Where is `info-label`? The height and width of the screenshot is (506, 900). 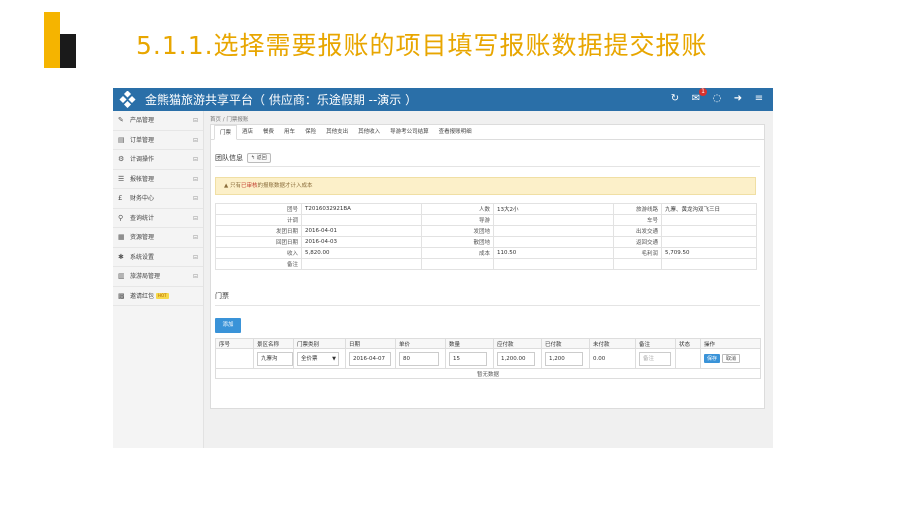 info-label is located at coordinates (457, 264).